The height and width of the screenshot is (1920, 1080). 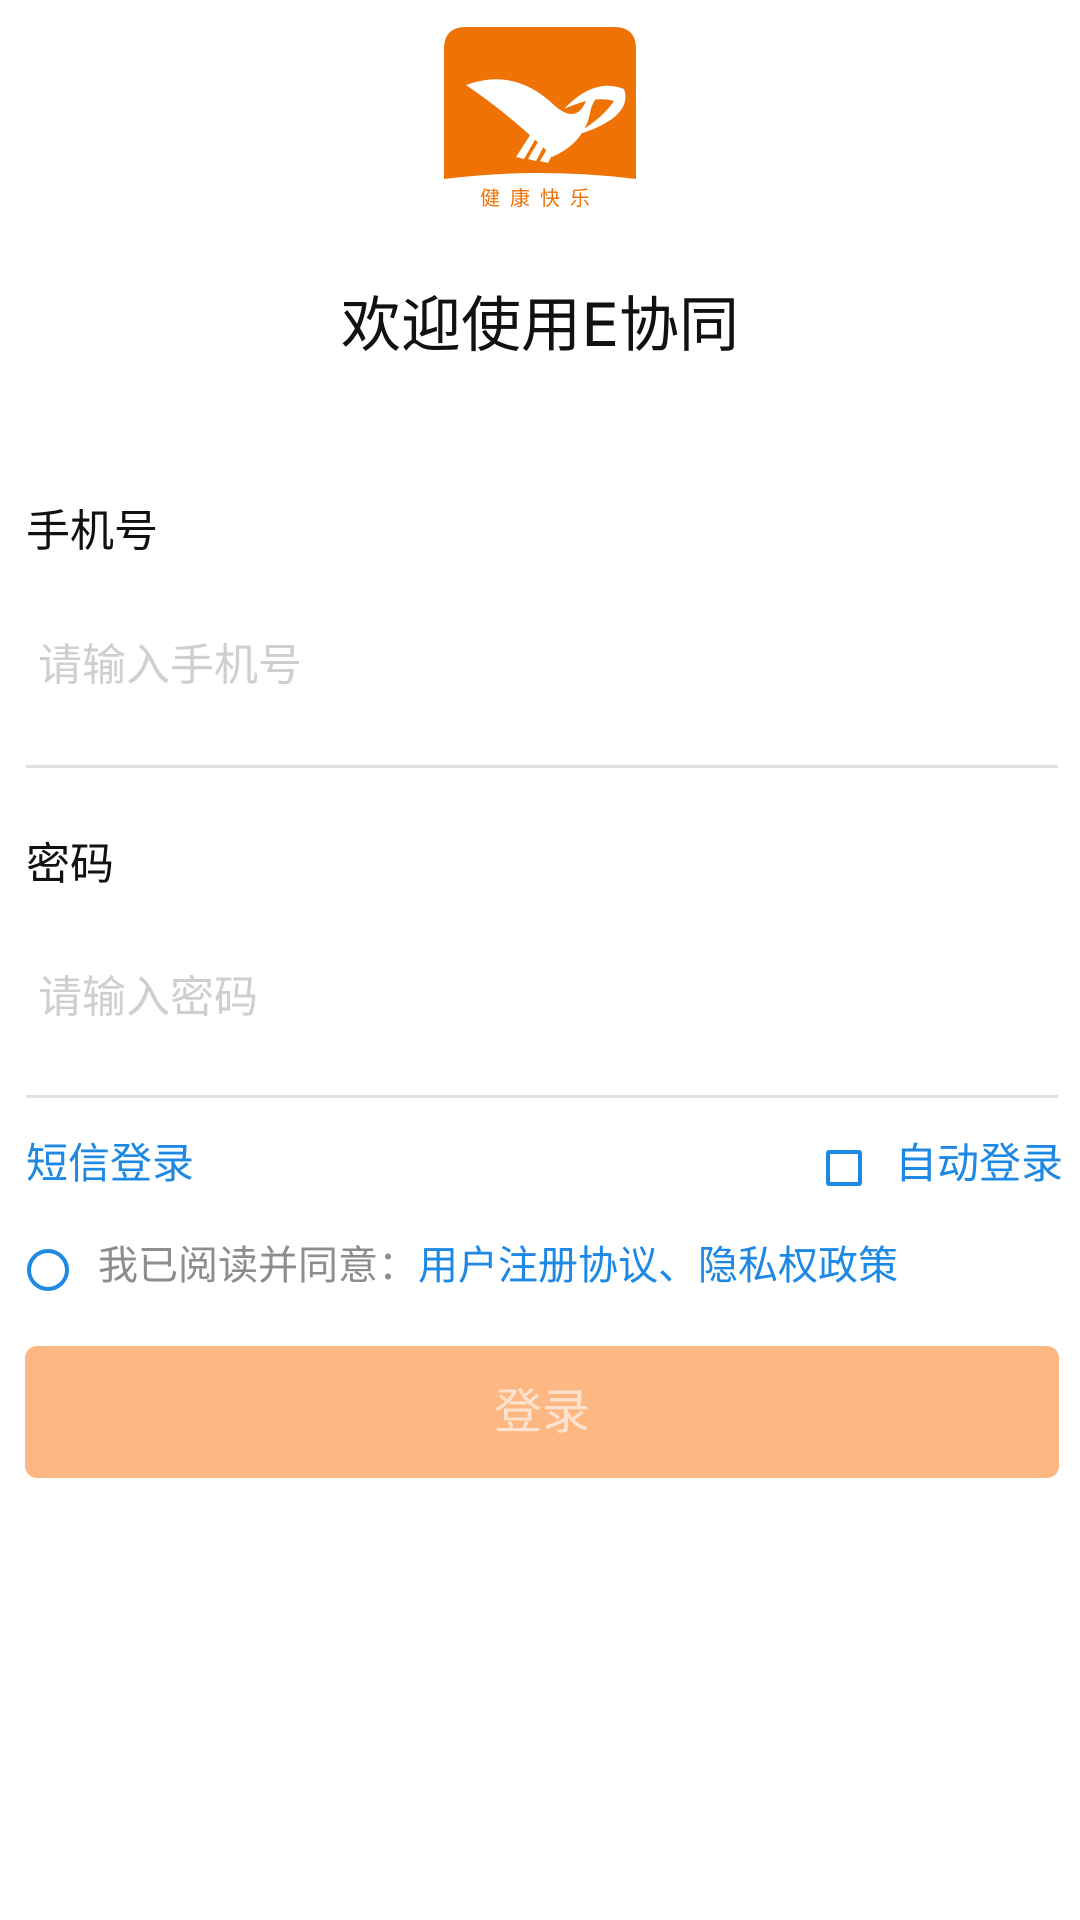 What do you see at coordinates (258, 1266) in the screenshot?
I see `agreement-prefix: 我已阅读并同意：` at bounding box center [258, 1266].